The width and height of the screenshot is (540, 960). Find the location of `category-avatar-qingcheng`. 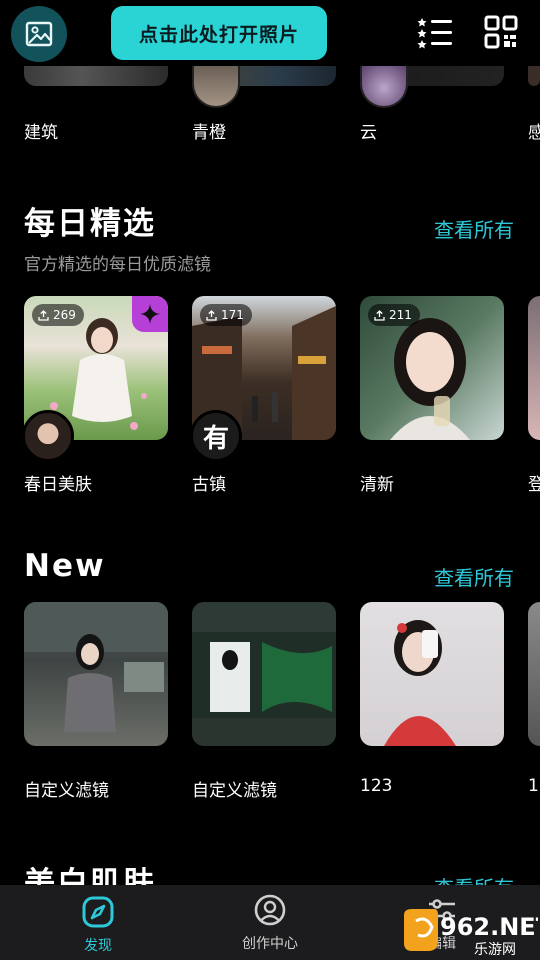

category-avatar-qingcheng is located at coordinates (216, 87).